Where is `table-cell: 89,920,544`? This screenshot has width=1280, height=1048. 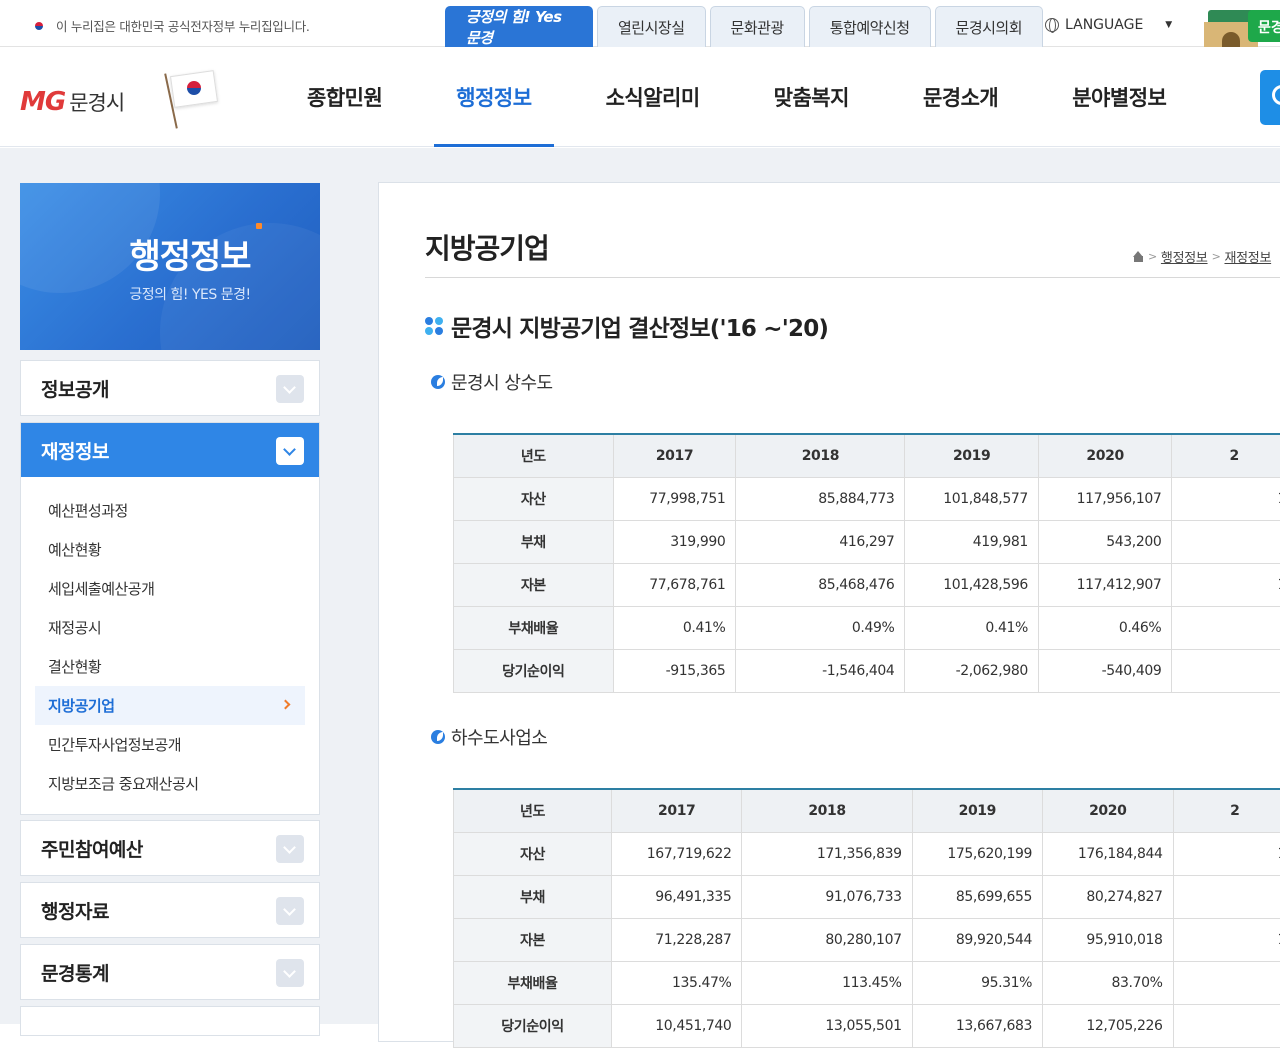 table-cell: 89,920,544 is located at coordinates (977, 939).